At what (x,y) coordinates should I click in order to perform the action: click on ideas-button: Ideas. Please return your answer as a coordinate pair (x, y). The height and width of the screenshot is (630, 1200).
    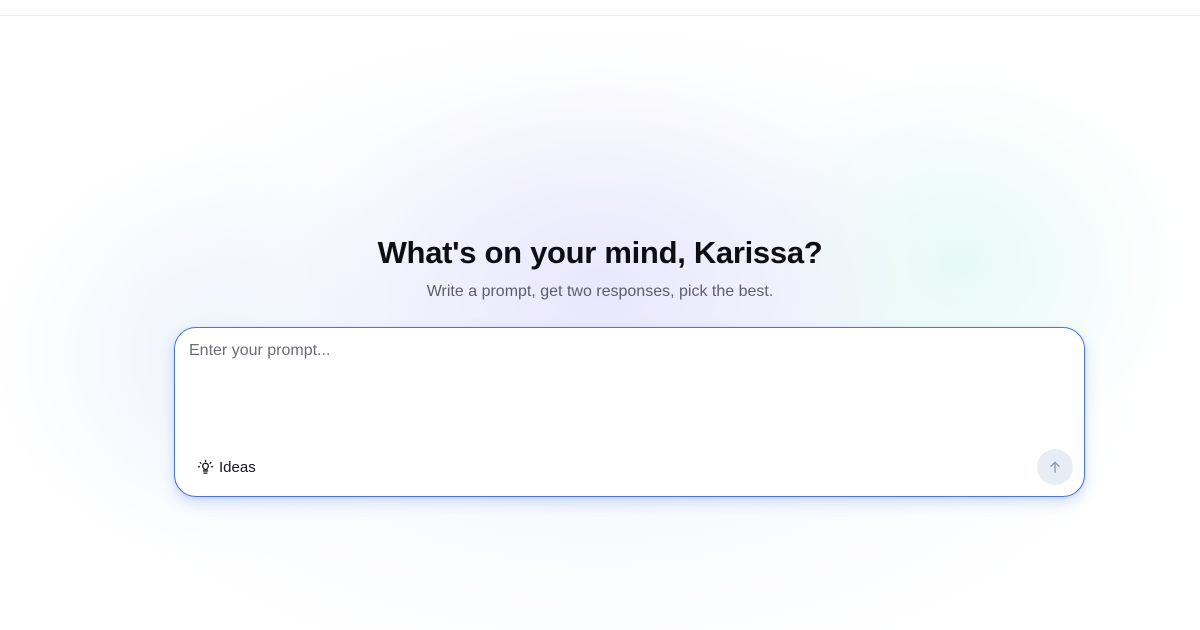
    Looking at the image, I should click on (226, 467).